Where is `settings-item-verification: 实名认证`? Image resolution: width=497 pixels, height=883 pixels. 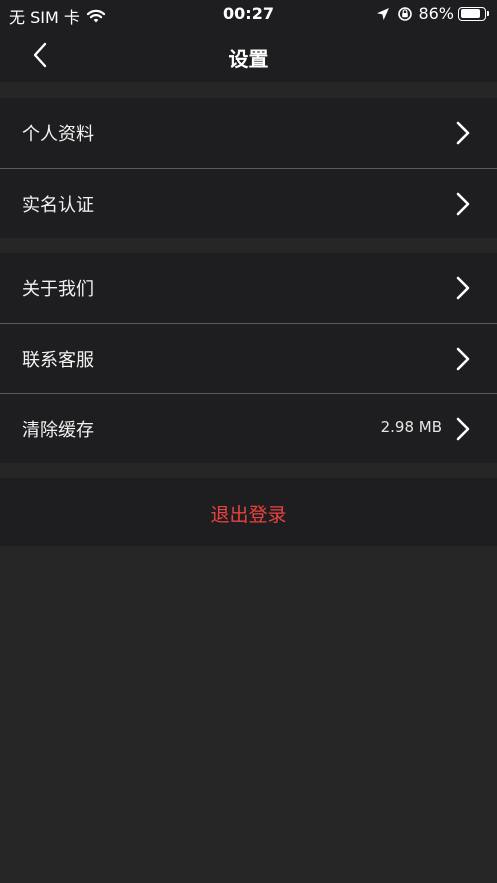
settings-item-verification: 实名认证 is located at coordinates (248, 203).